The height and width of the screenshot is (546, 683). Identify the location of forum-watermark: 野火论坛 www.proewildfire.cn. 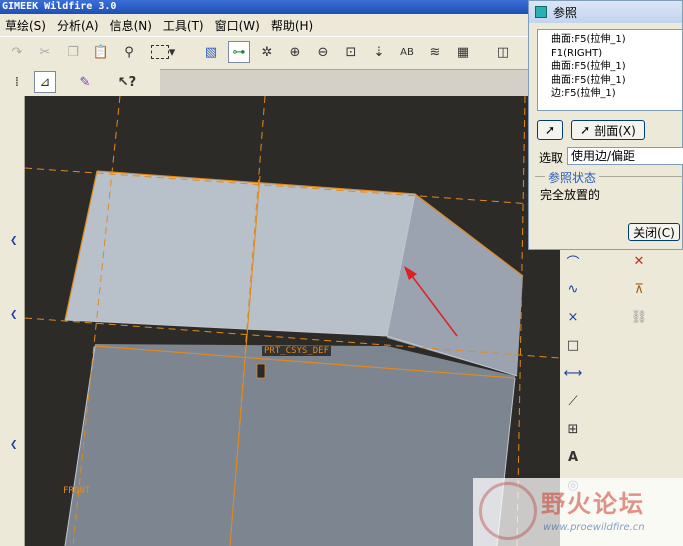
(578, 512).